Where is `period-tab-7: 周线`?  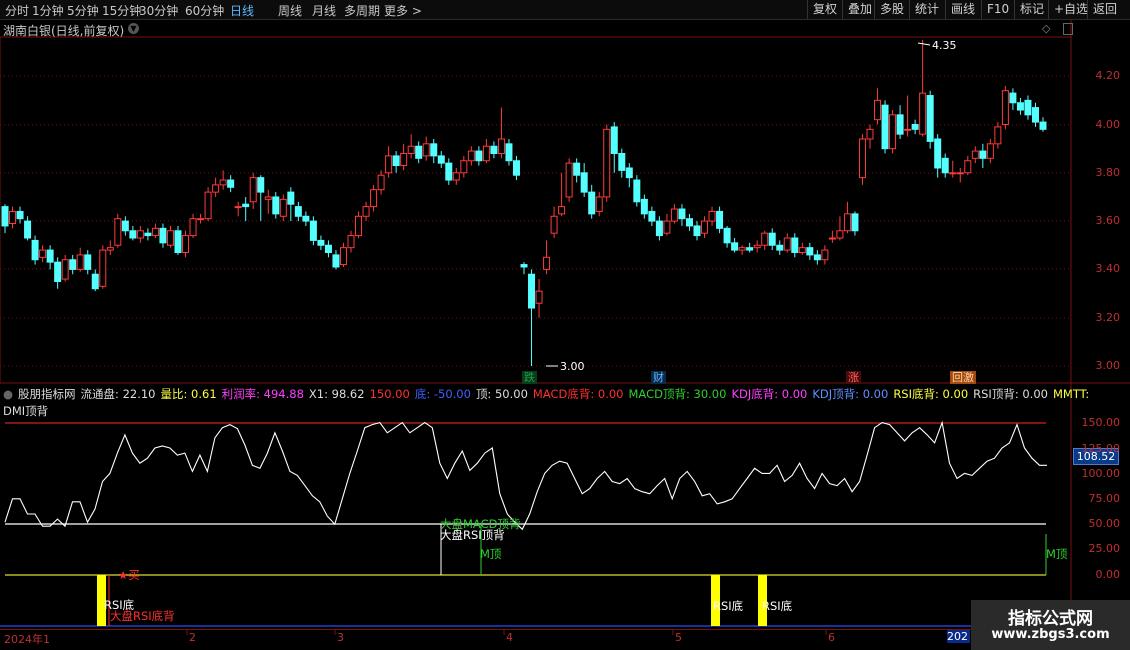
period-tab-7: 周线 is located at coordinates (290, 10).